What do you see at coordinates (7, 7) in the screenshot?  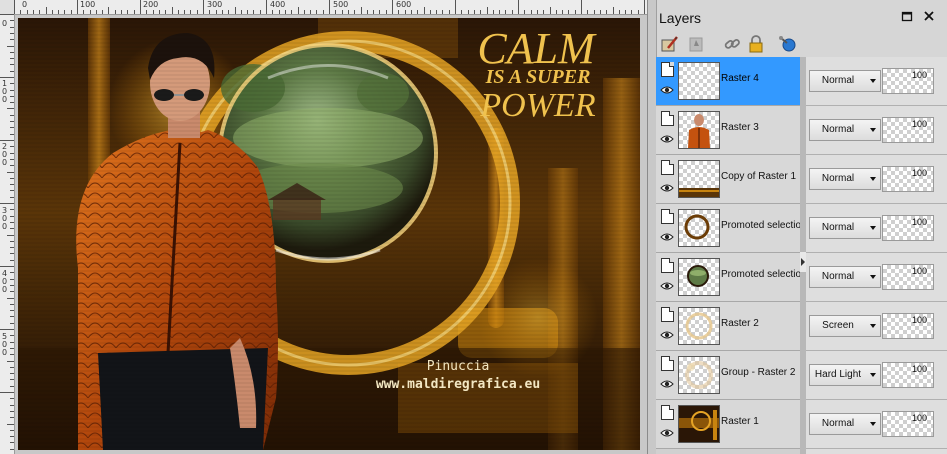 I see `ruler-corner` at bounding box center [7, 7].